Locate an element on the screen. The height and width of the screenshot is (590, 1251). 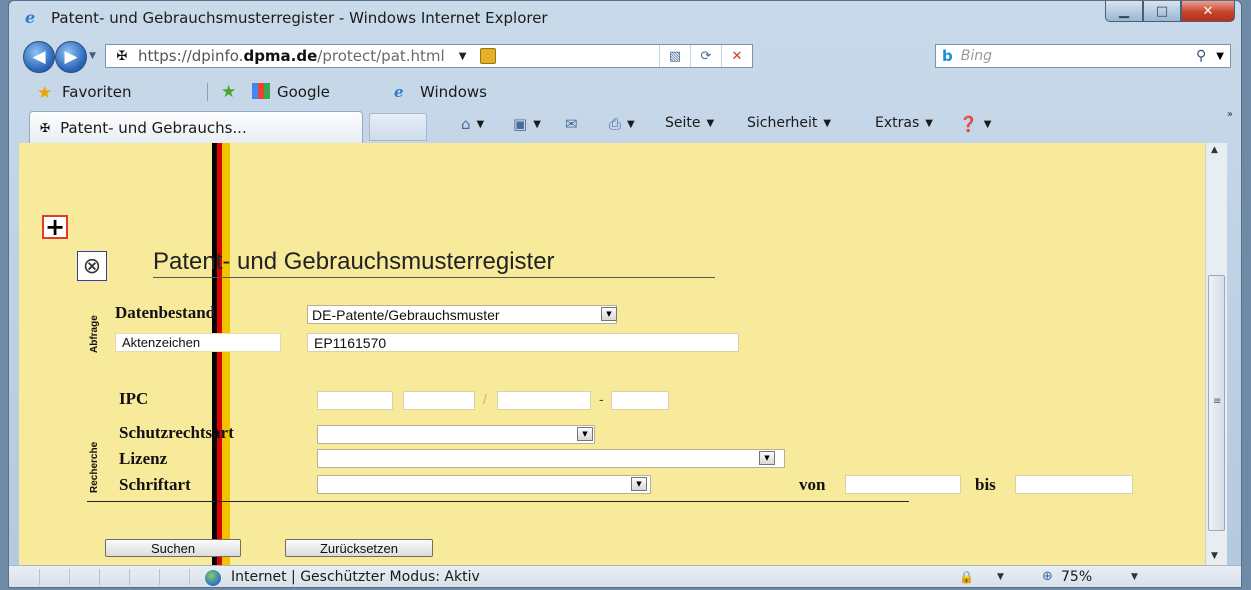
plus-icon: + is located at coordinates (55, 227).